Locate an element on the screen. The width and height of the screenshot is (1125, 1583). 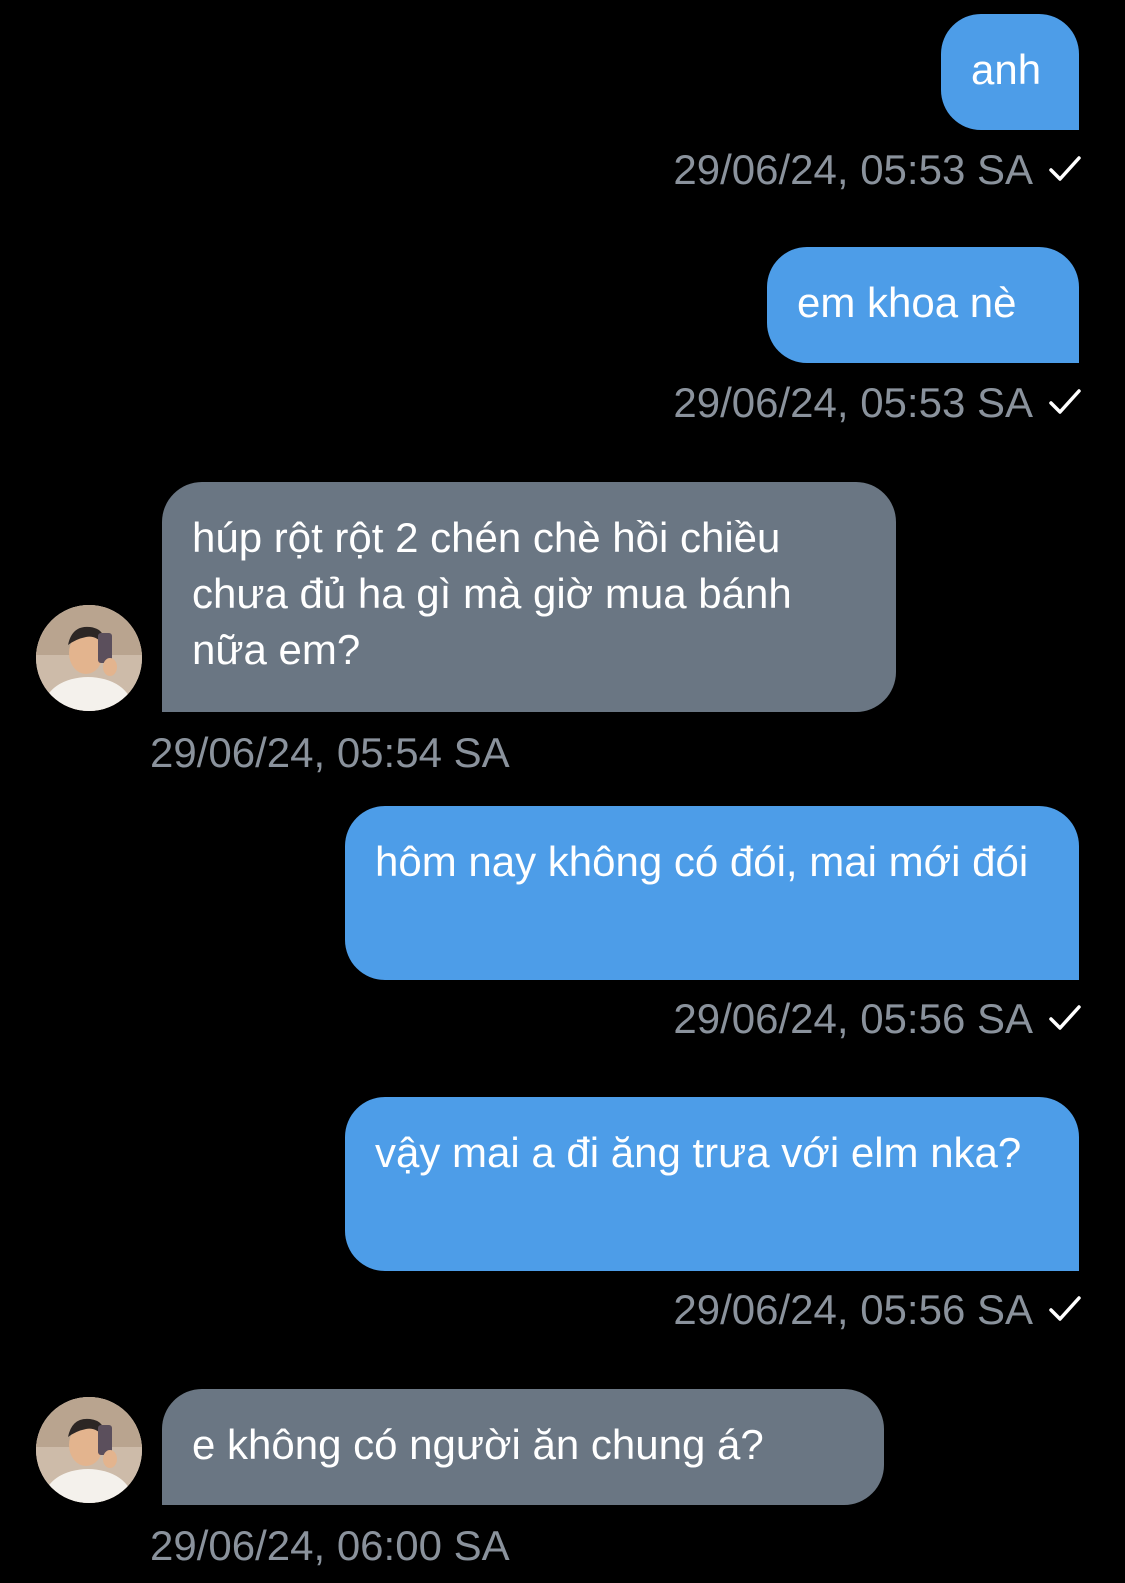
timestamp-text: 29/06/24, 06:00 SA is located at coordinates (330, 1545).